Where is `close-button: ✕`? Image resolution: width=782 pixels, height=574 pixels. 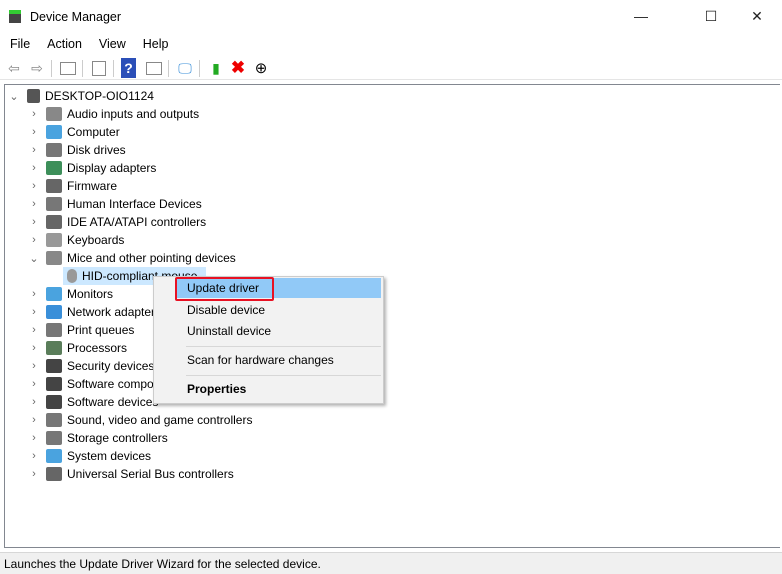
close-button: ✕ is located at coordinates (757, 16).